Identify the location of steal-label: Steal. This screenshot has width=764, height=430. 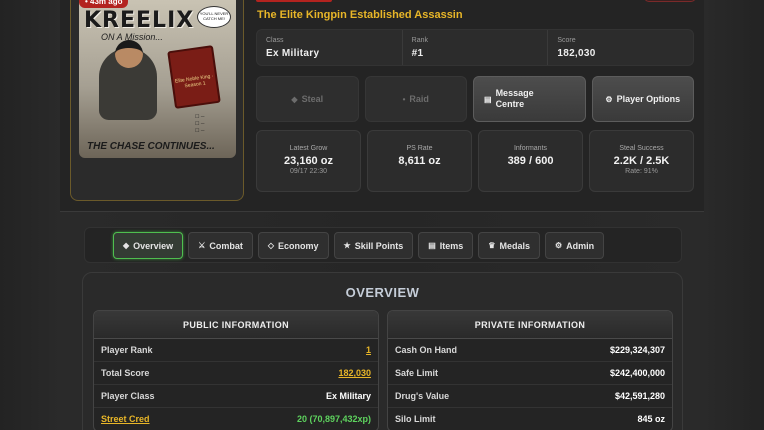
(312, 99).